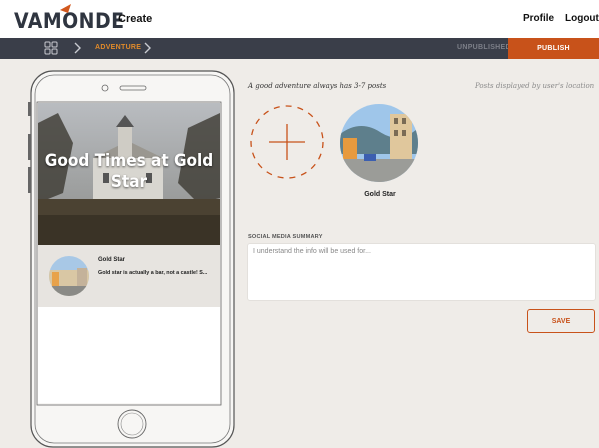 Image resolution: width=599 pixels, height=448 pixels. I want to click on flag-icon, so click(65, 8).